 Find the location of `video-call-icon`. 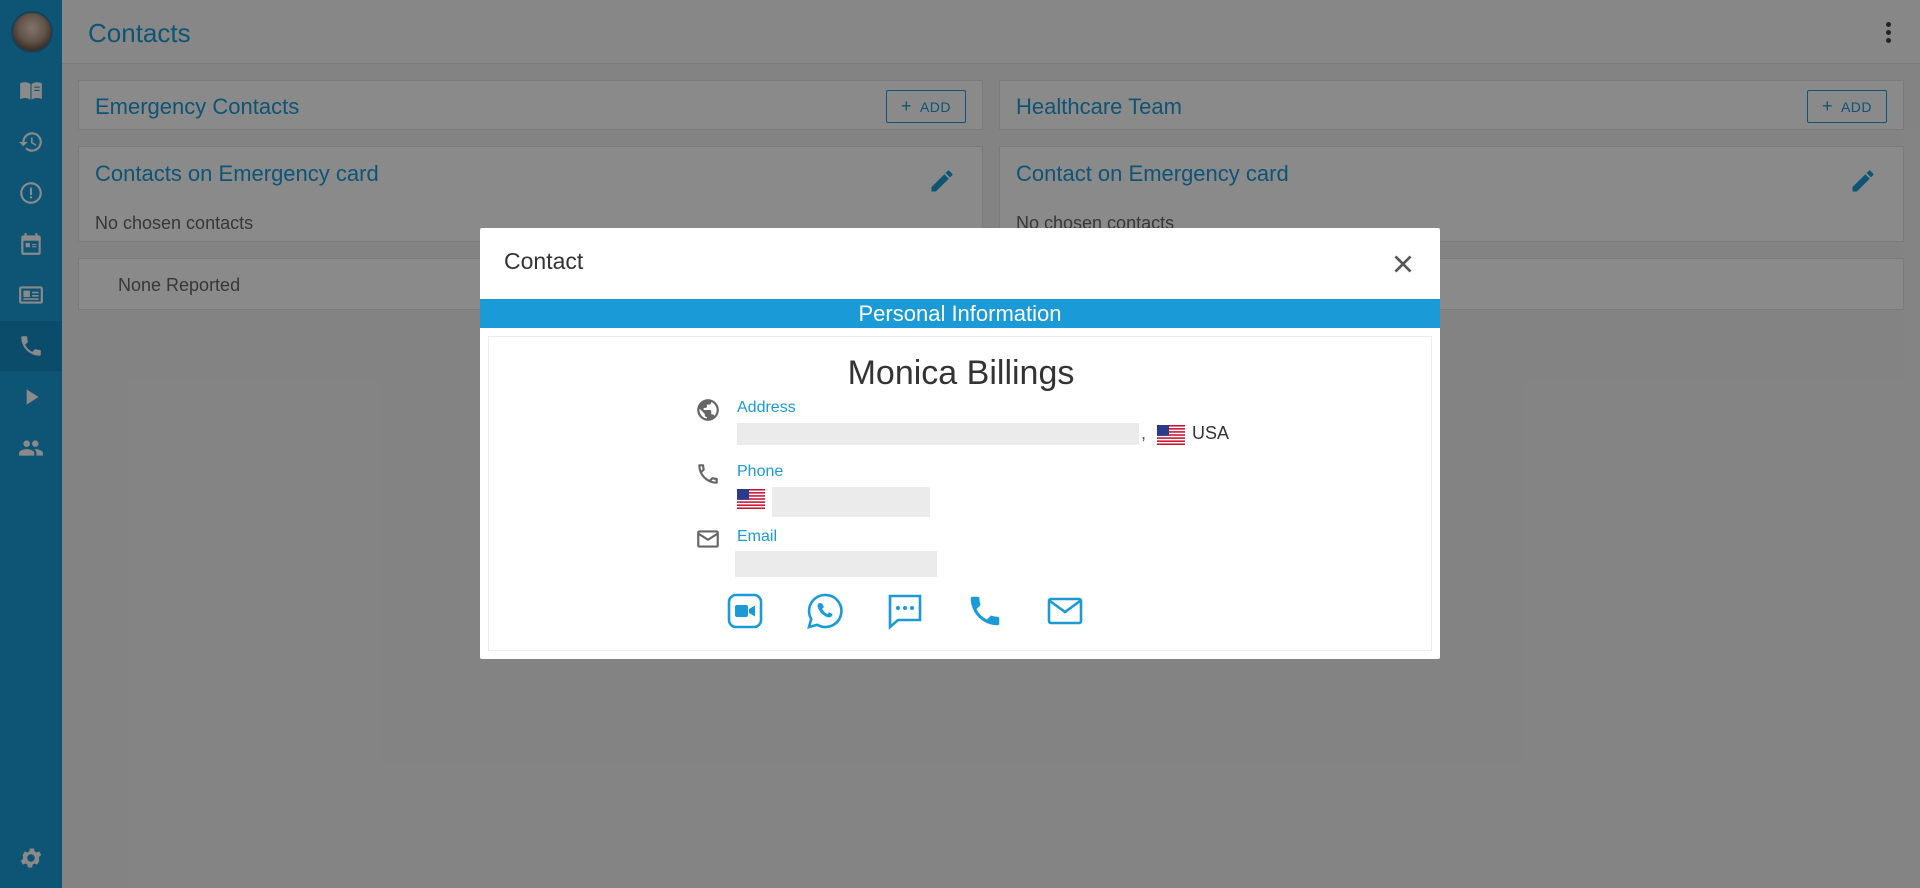

video-call-icon is located at coordinates (745, 611).